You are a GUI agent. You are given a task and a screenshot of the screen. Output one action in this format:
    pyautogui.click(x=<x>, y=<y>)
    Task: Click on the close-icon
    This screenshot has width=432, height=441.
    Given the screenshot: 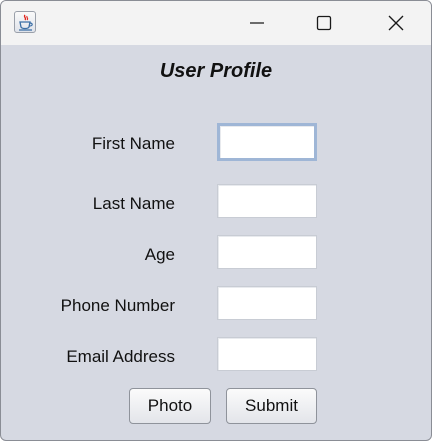 What is the action you would take?
    pyautogui.click(x=396, y=23)
    